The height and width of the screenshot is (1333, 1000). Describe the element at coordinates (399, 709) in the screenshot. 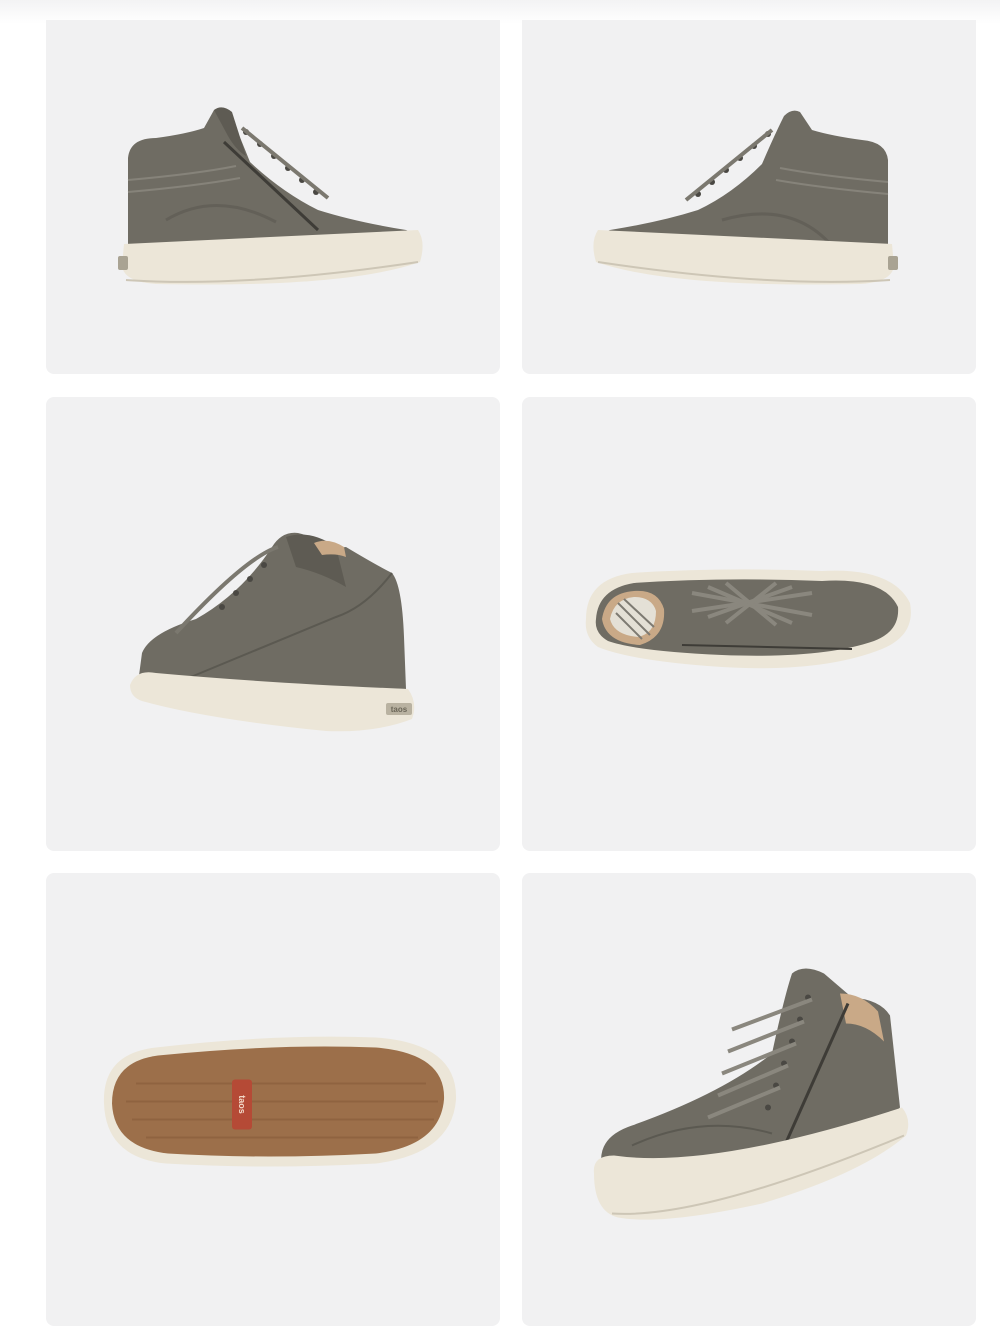

I see `heel-logo-text: taos` at that location.